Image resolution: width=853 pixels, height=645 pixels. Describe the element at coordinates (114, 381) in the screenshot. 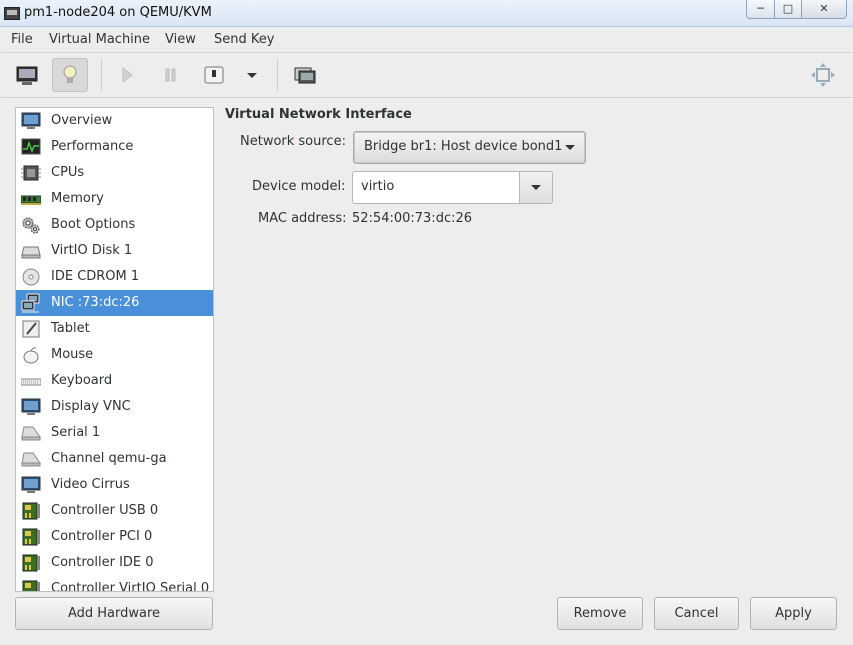

I see `hardware-item-keyboard: Keyboard` at that location.